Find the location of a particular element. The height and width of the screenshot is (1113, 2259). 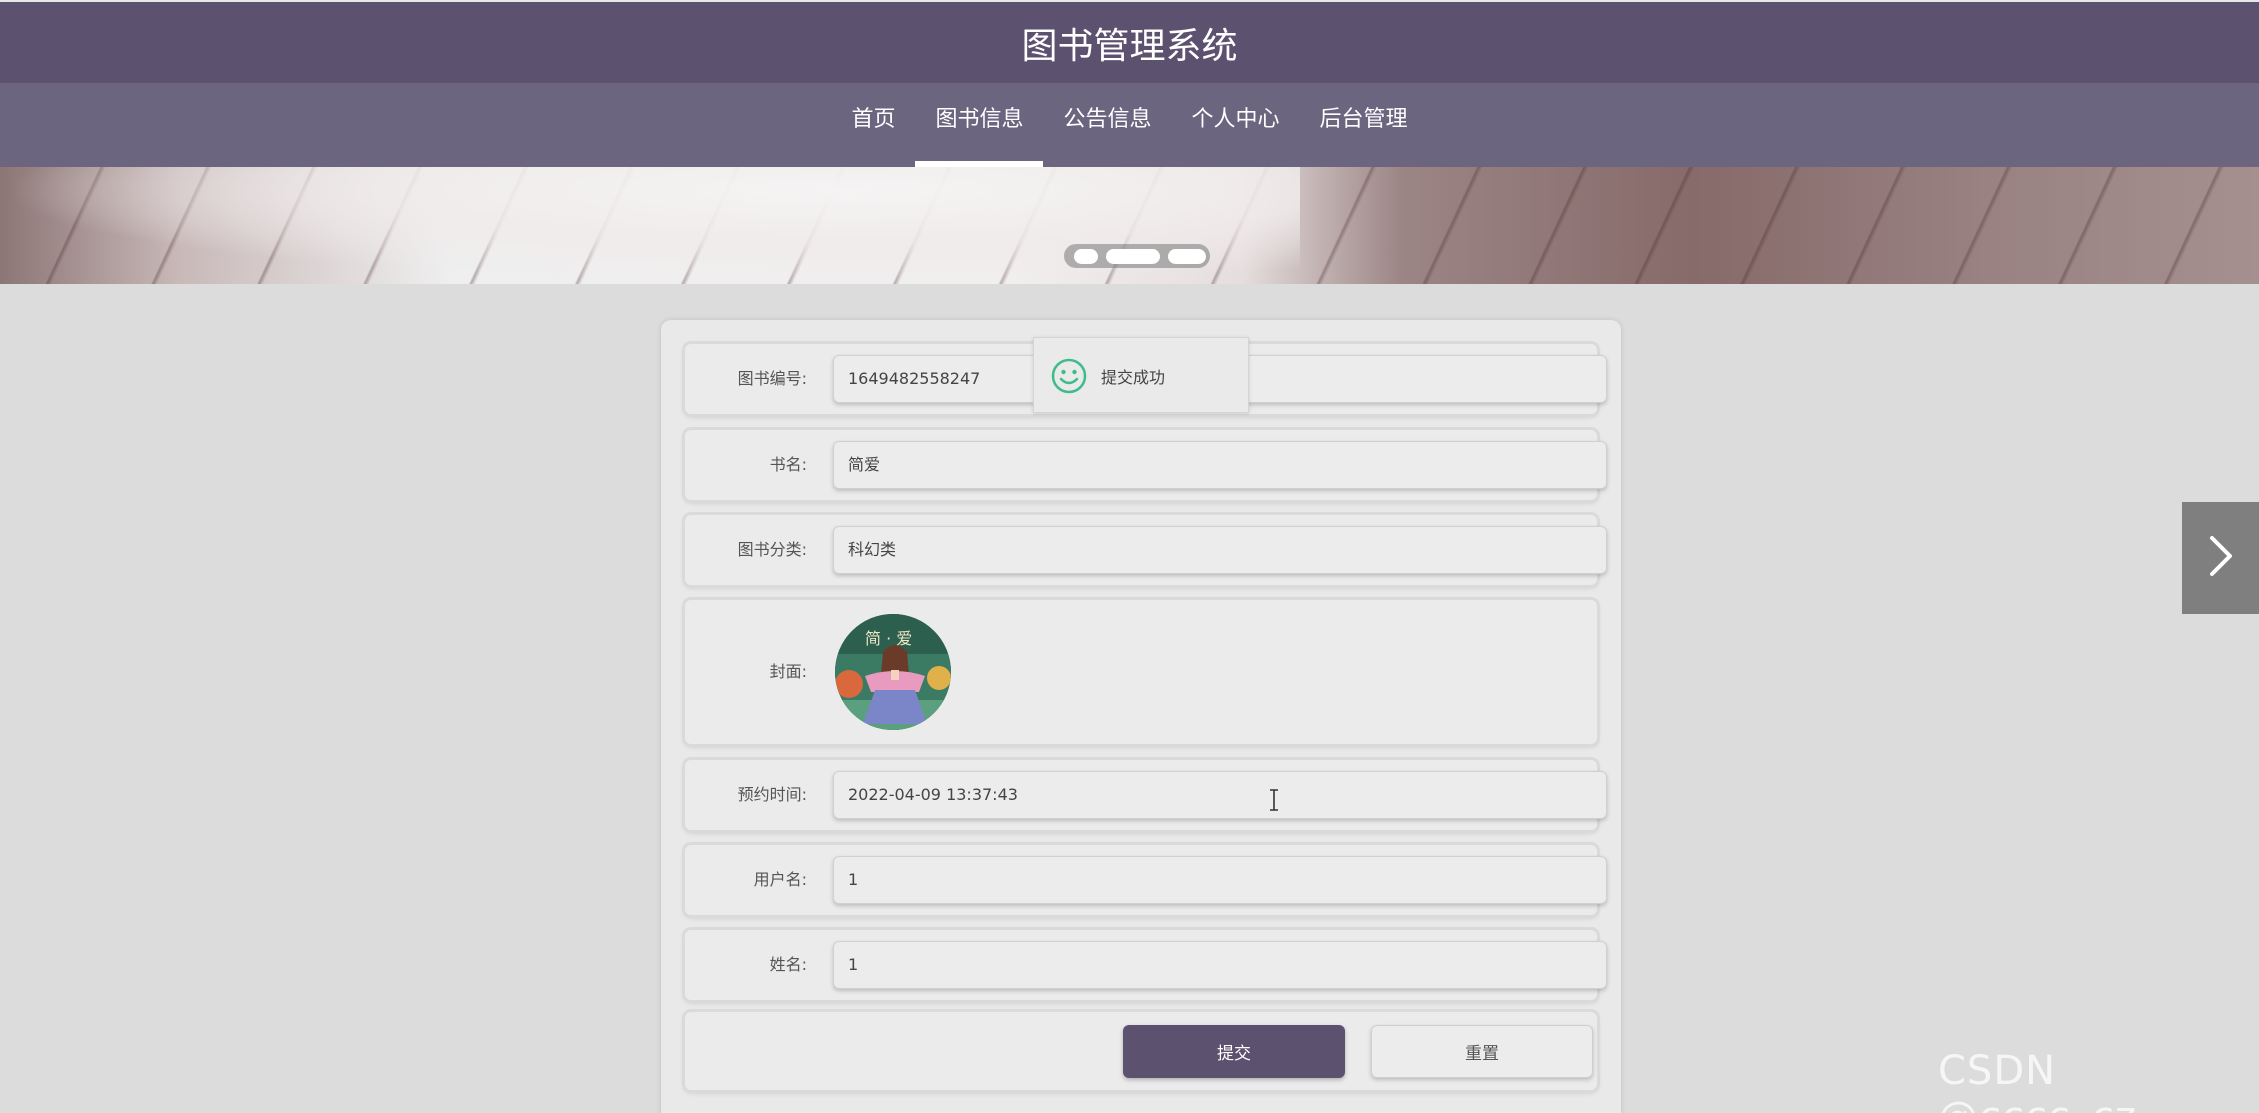

form-row-actions: 提交 重置 is located at coordinates (1141, 1051).